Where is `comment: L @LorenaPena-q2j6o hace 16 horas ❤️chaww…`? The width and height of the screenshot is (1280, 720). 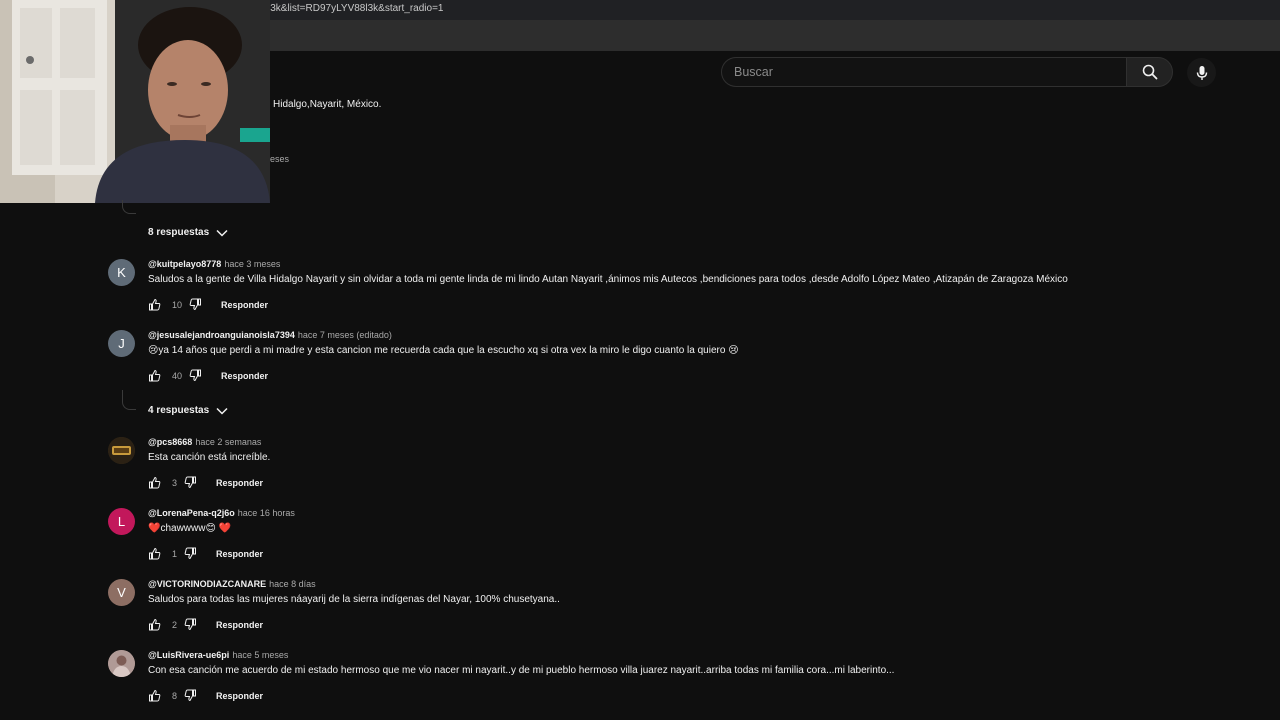
comment: L @LorenaPena-q2j6o hace 16 horas ❤️chaww… is located at coordinates (658, 538).